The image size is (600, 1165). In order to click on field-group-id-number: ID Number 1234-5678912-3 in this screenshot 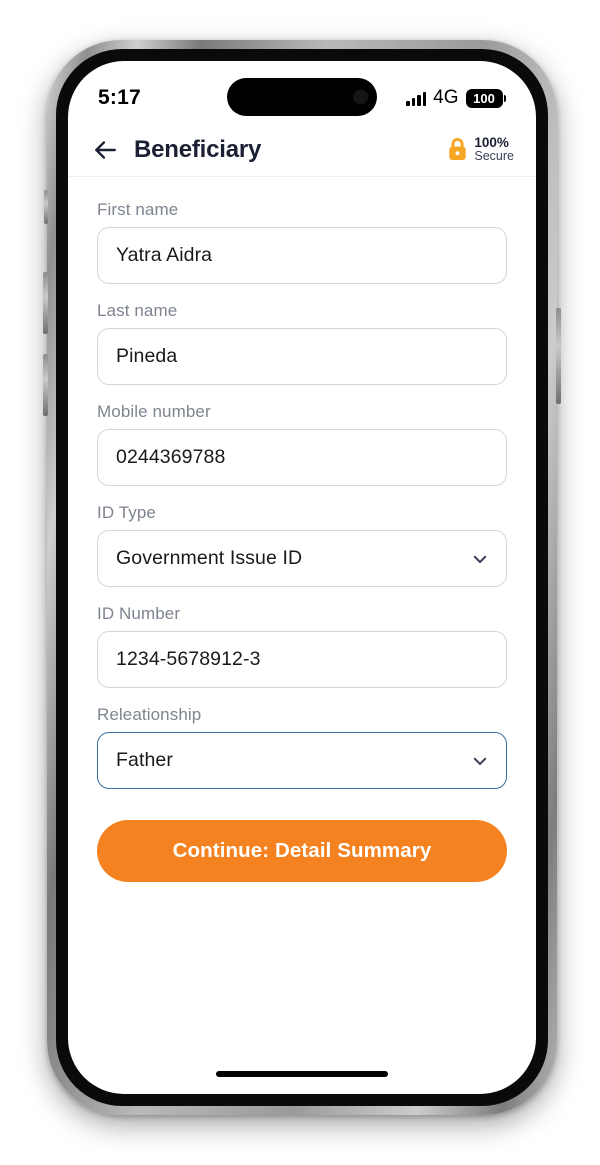, I will do `click(302, 646)`.